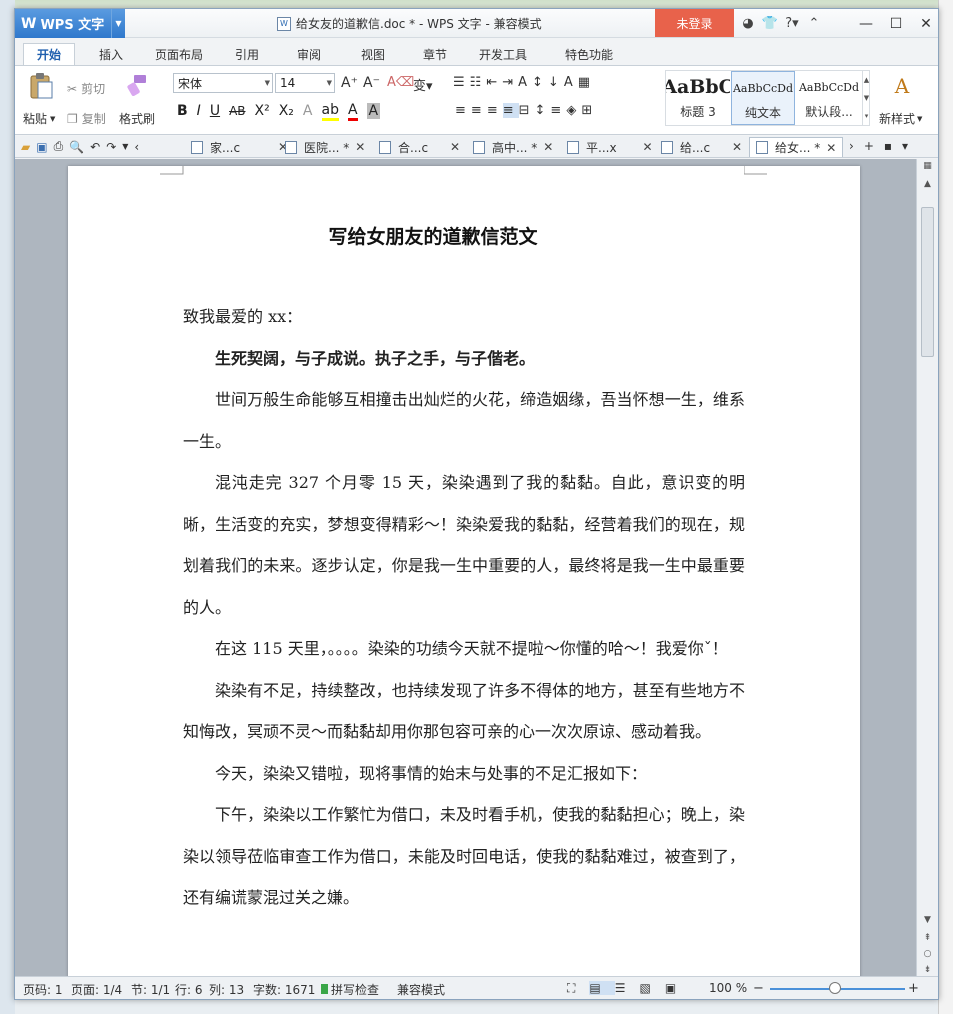 The height and width of the screenshot is (1014, 953). I want to click on doc-tab: 合...c ✕, so click(419, 147).